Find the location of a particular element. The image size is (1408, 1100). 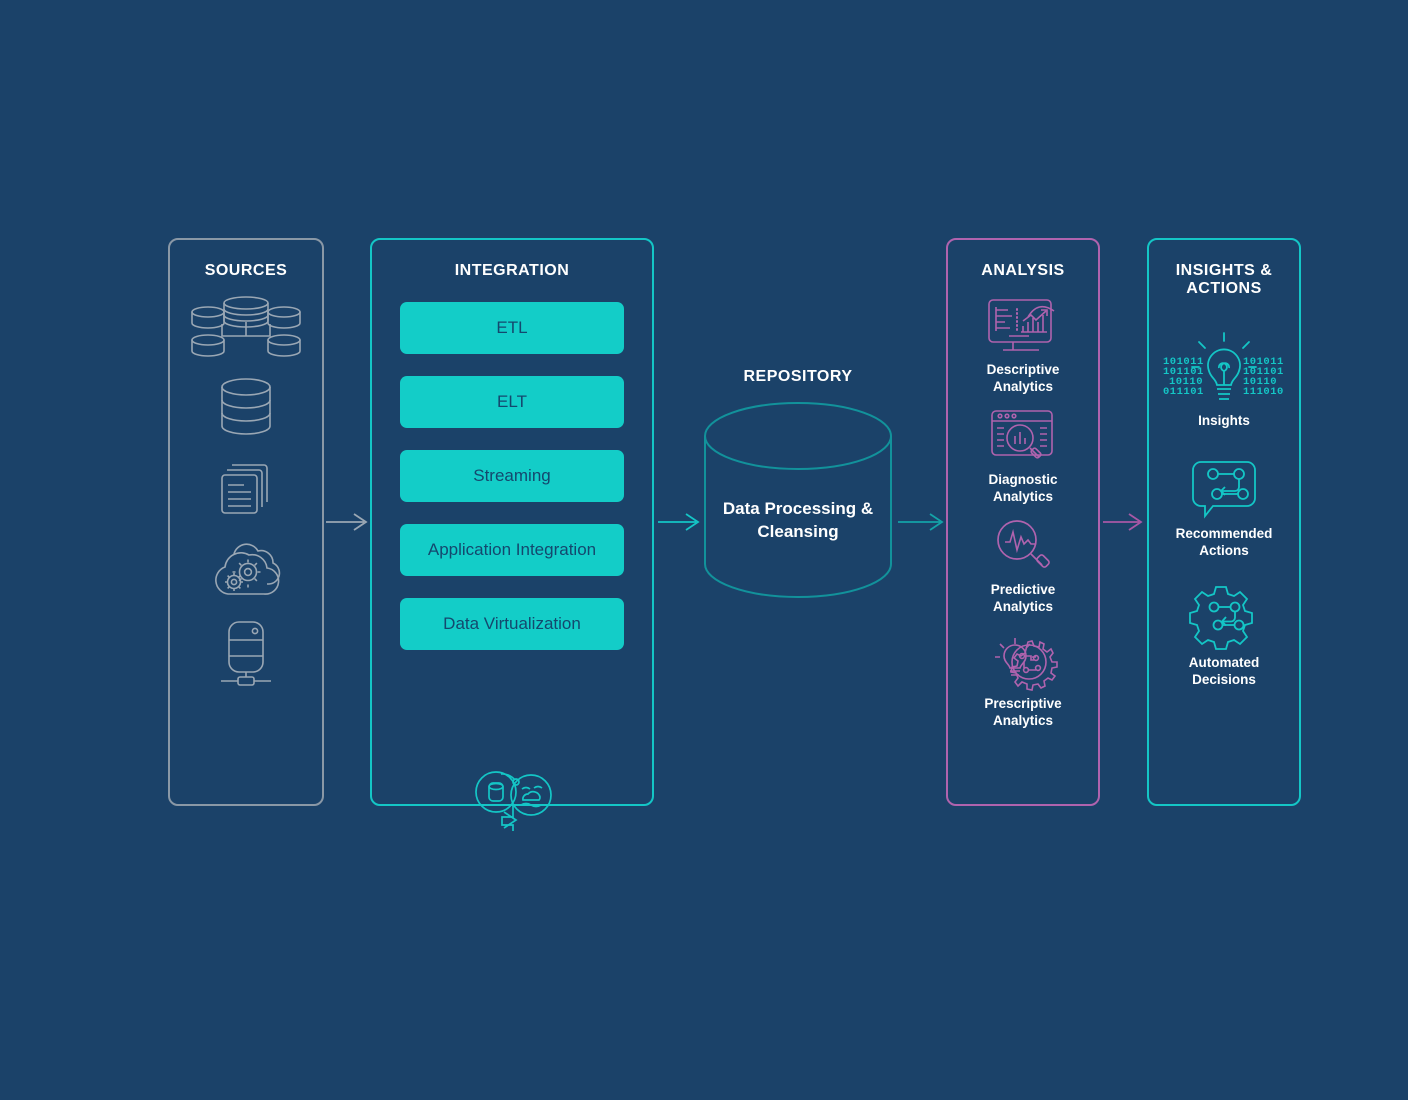

analysis-item-diagnostic: Diagnostic Analytics is located at coordinates (1023, 456).